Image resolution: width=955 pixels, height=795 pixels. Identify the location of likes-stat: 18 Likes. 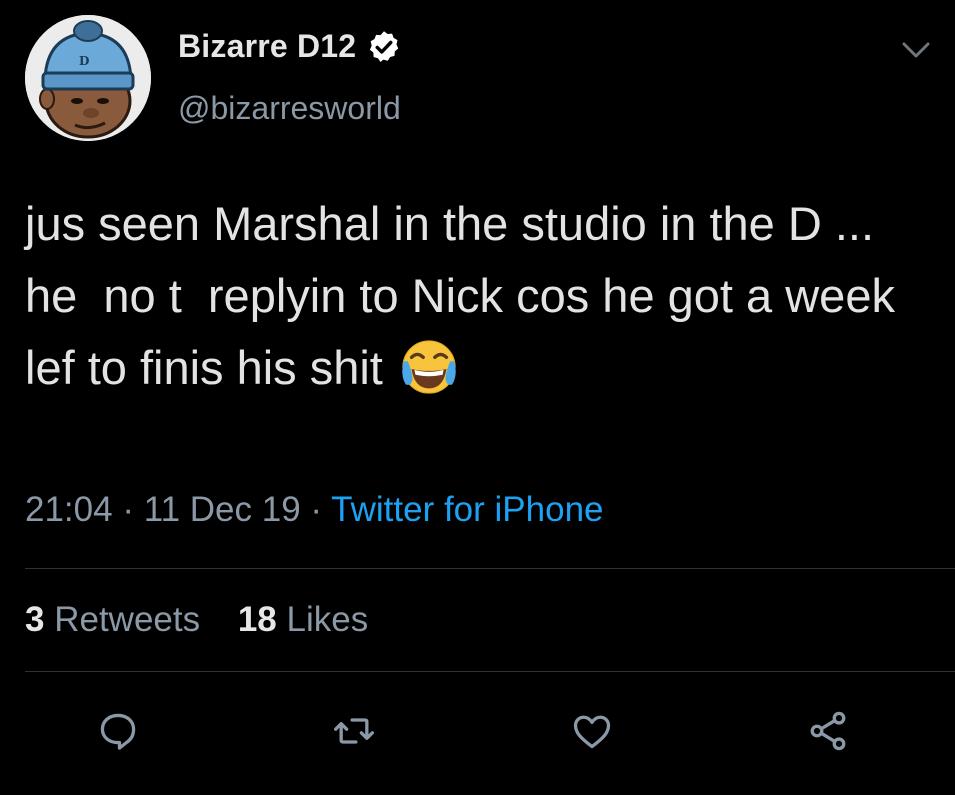
(303, 619).